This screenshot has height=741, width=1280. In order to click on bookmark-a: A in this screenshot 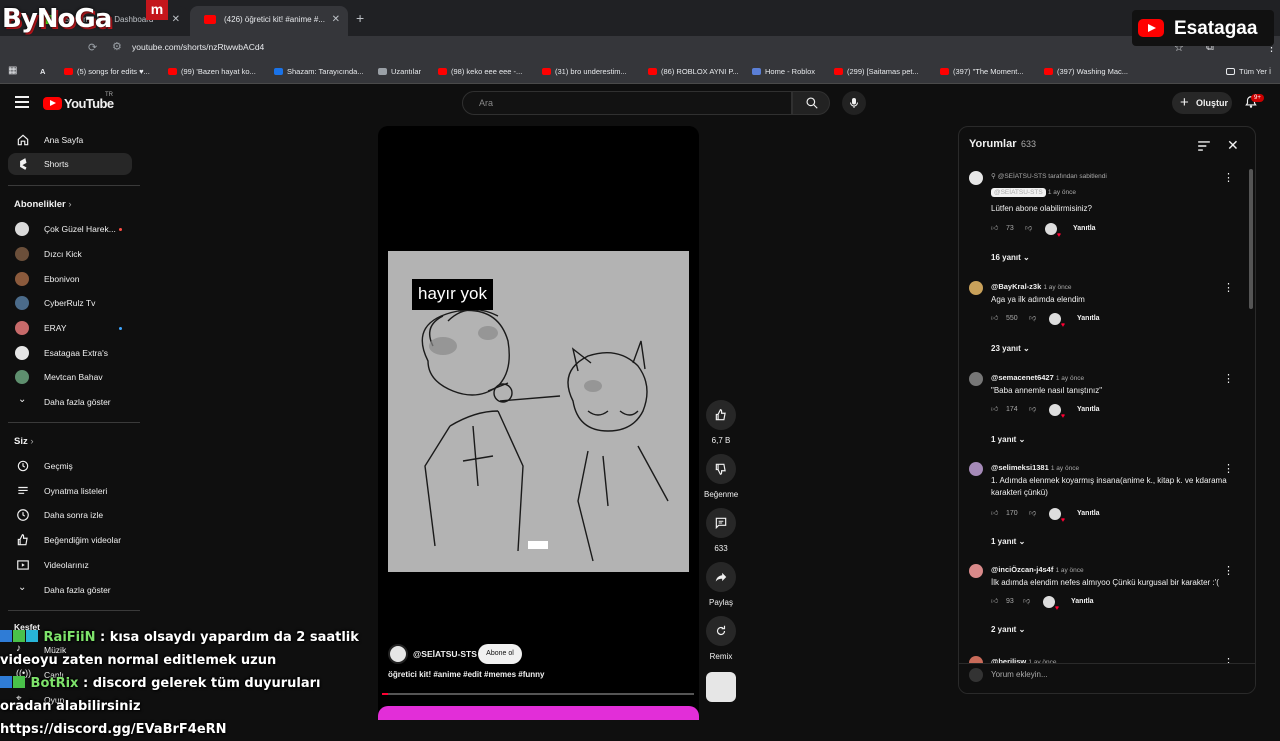, I will do `click(42, 71)`.